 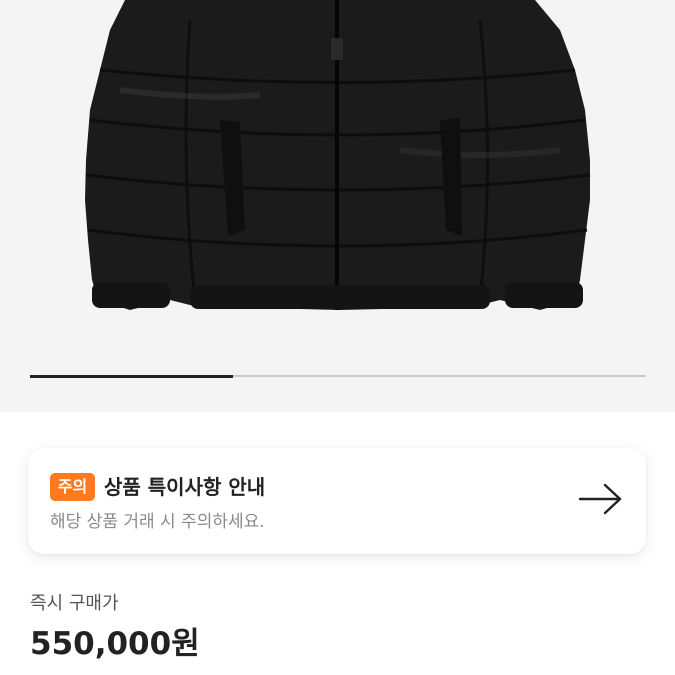 I want to click on arrow-right-icon, so click(x=601, y=499).